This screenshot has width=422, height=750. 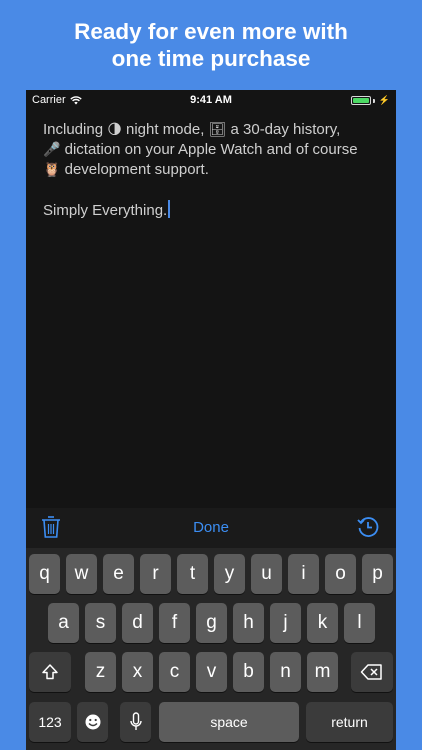 What do you see at coordinates (368, 527) in the screenshot?
I see `history-icon` at bounding box center [368, 527].